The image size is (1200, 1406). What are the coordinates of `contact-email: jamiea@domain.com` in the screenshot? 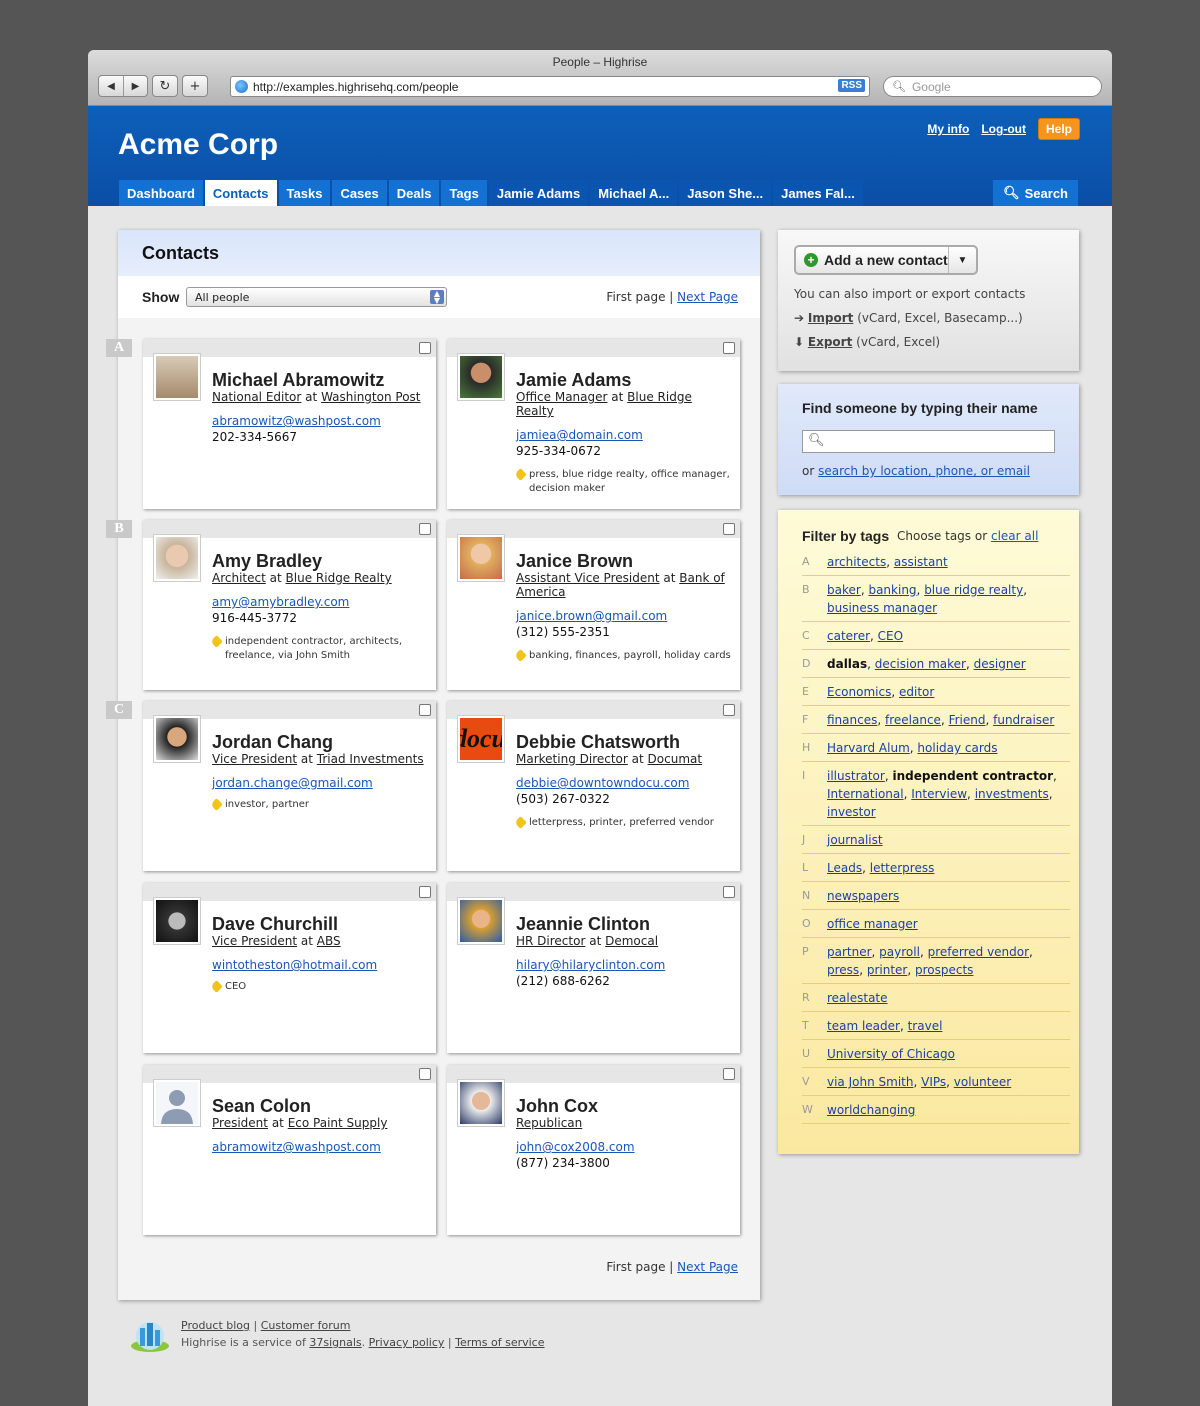 It's located at (624, 435).